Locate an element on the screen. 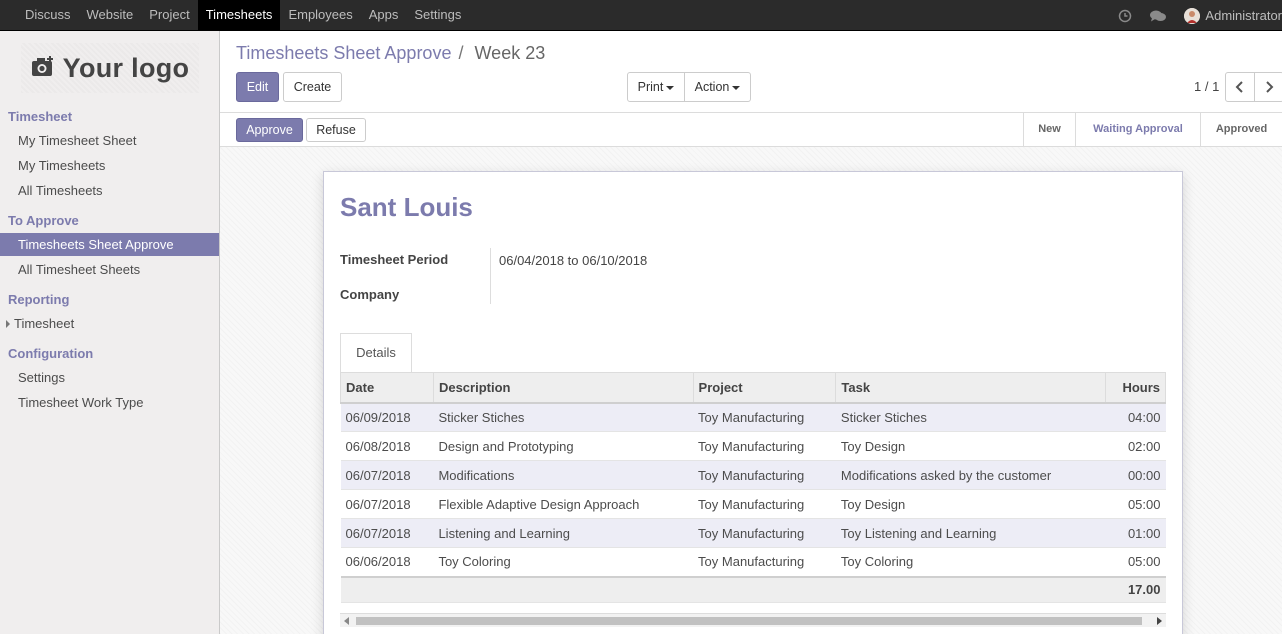 The height and width of the screenshot is (634, 1282). sidebar-item-timesheet-work-type: Timesheet Work Type is located at coordinates (109, 402).